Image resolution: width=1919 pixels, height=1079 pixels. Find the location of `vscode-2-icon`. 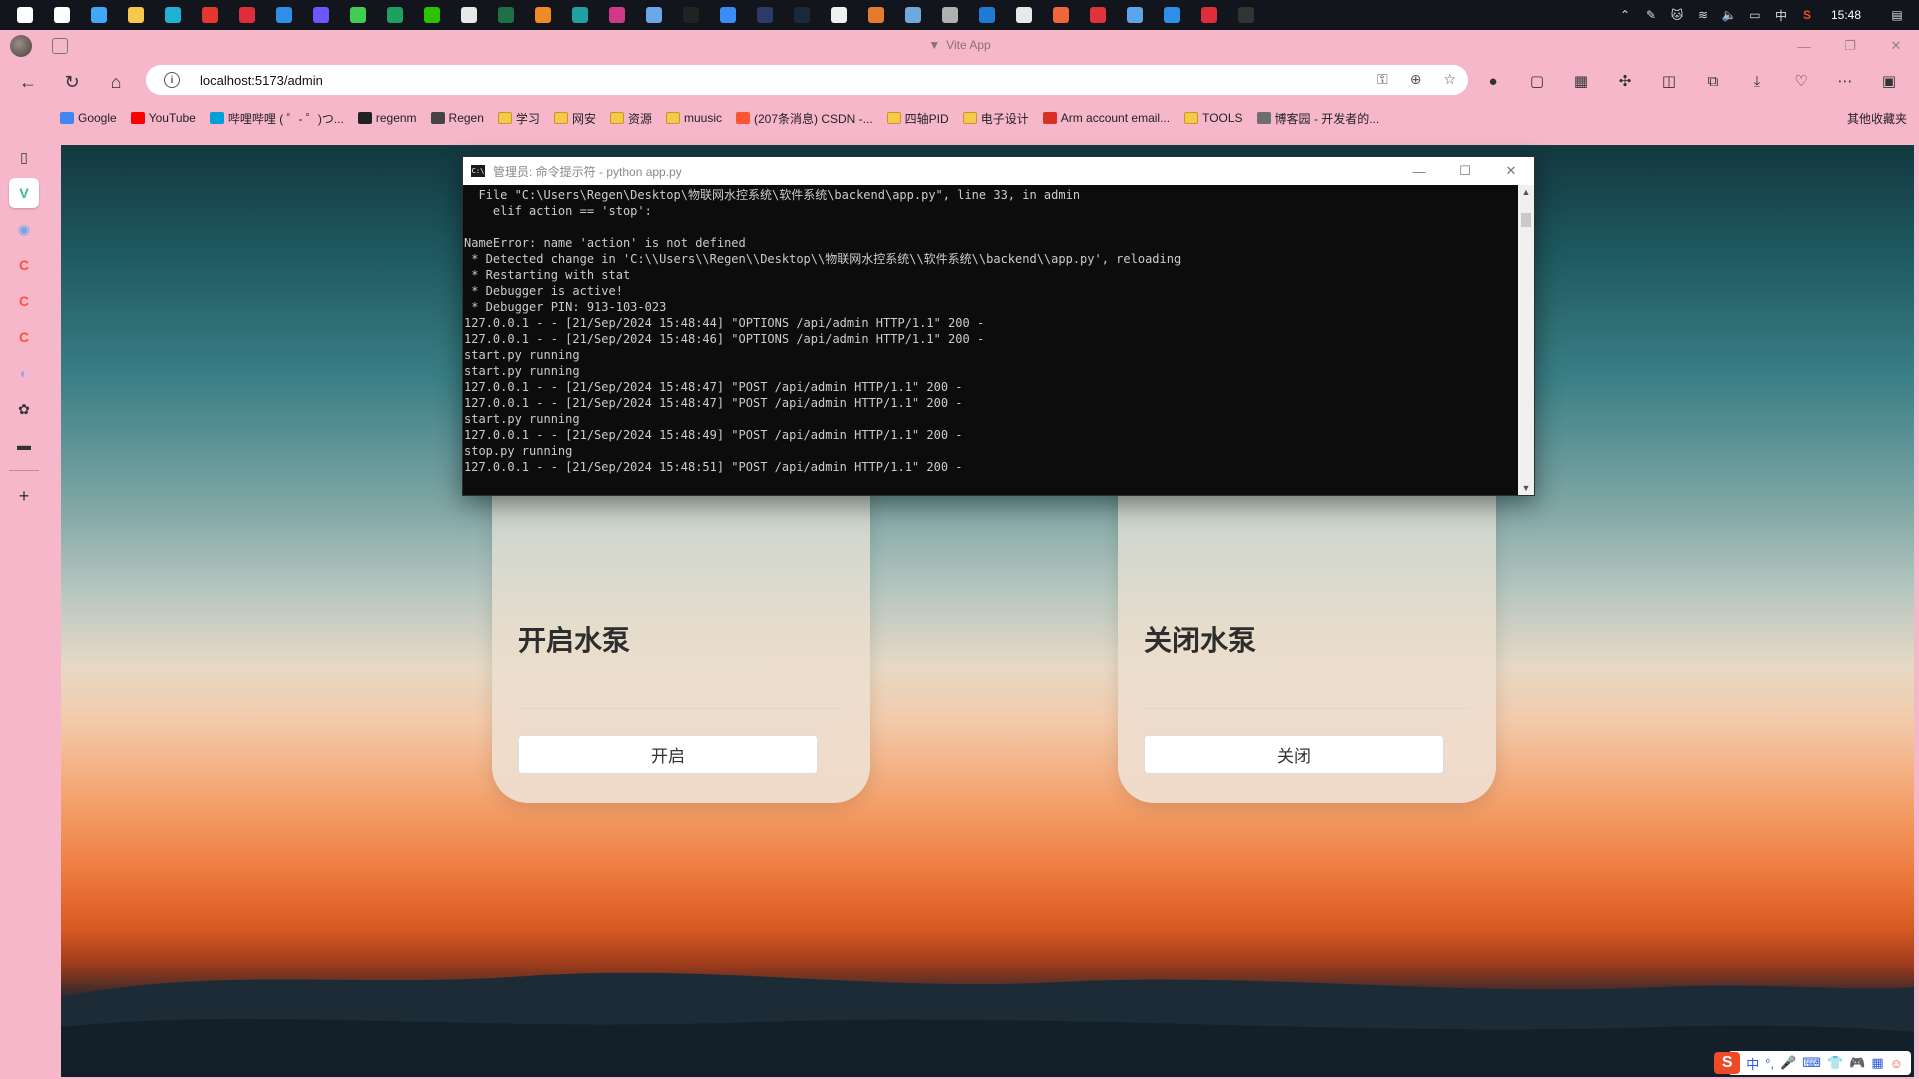

vscode-2-icon is located at coordinates (1171, 15).